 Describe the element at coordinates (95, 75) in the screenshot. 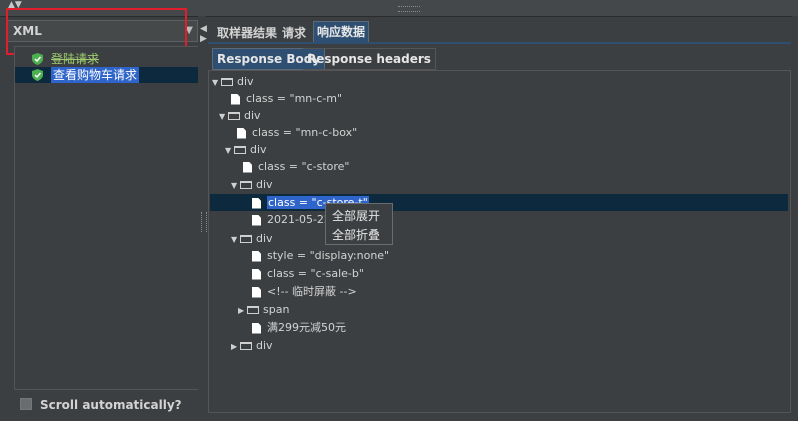

I see `tree-item-label: 查看购物车请求` at that location.